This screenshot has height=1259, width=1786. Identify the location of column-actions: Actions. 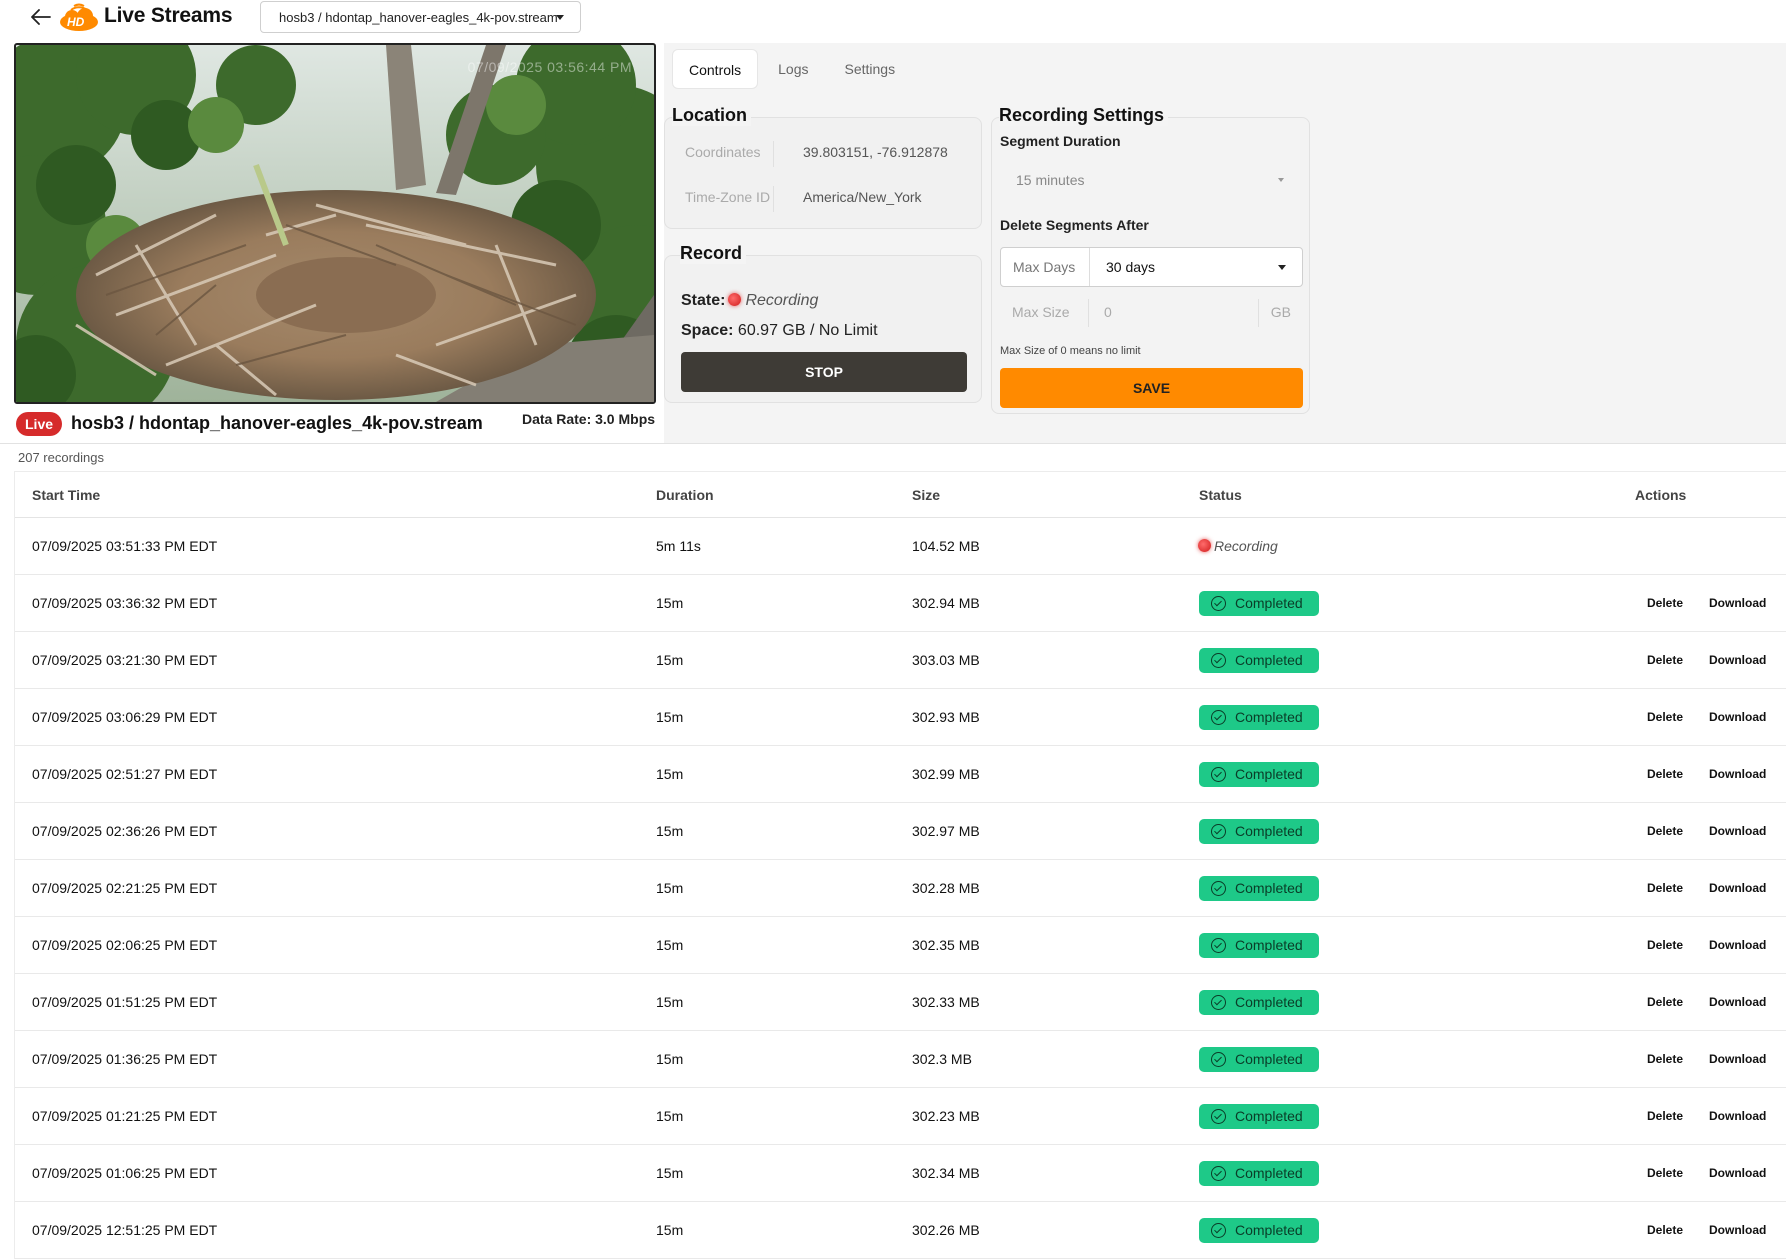
(1661, 495).